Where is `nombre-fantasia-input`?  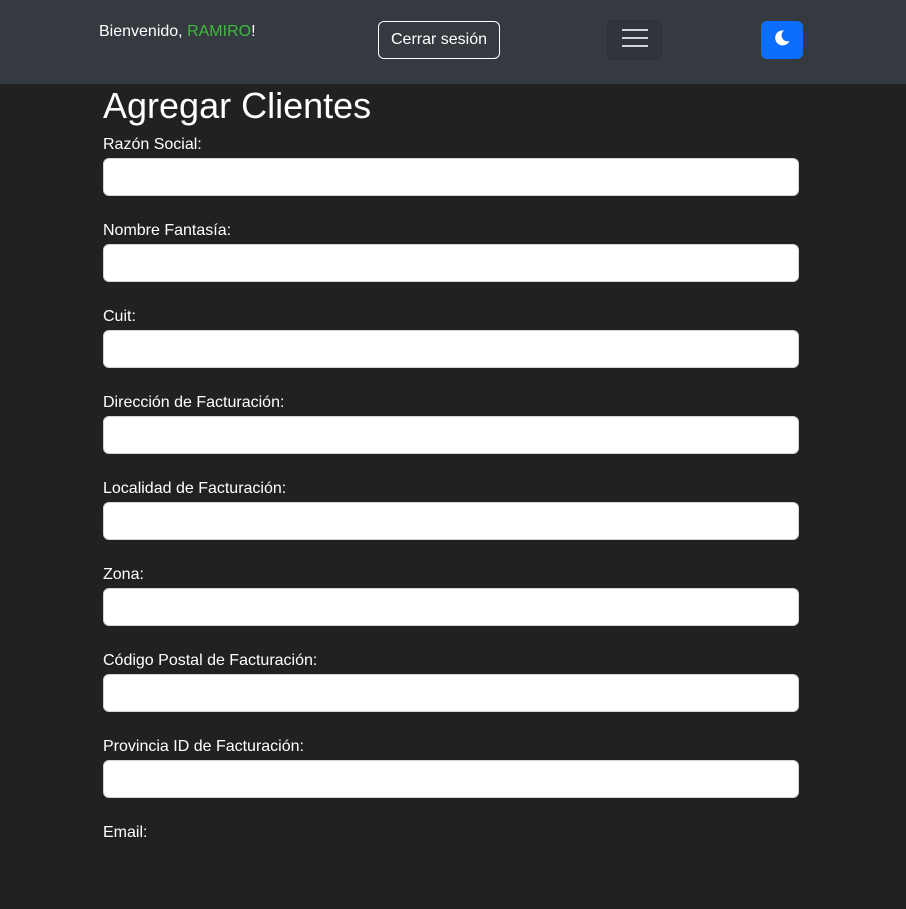 nombre-fantasia-input is located at coordinates (451, 263).